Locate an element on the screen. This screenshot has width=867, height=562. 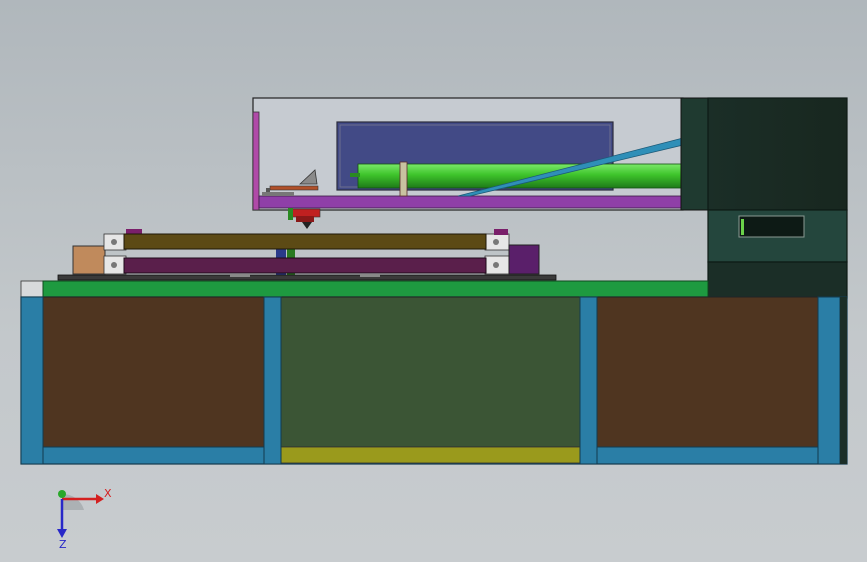
left-brown-block is located at coordinates (89, 260).